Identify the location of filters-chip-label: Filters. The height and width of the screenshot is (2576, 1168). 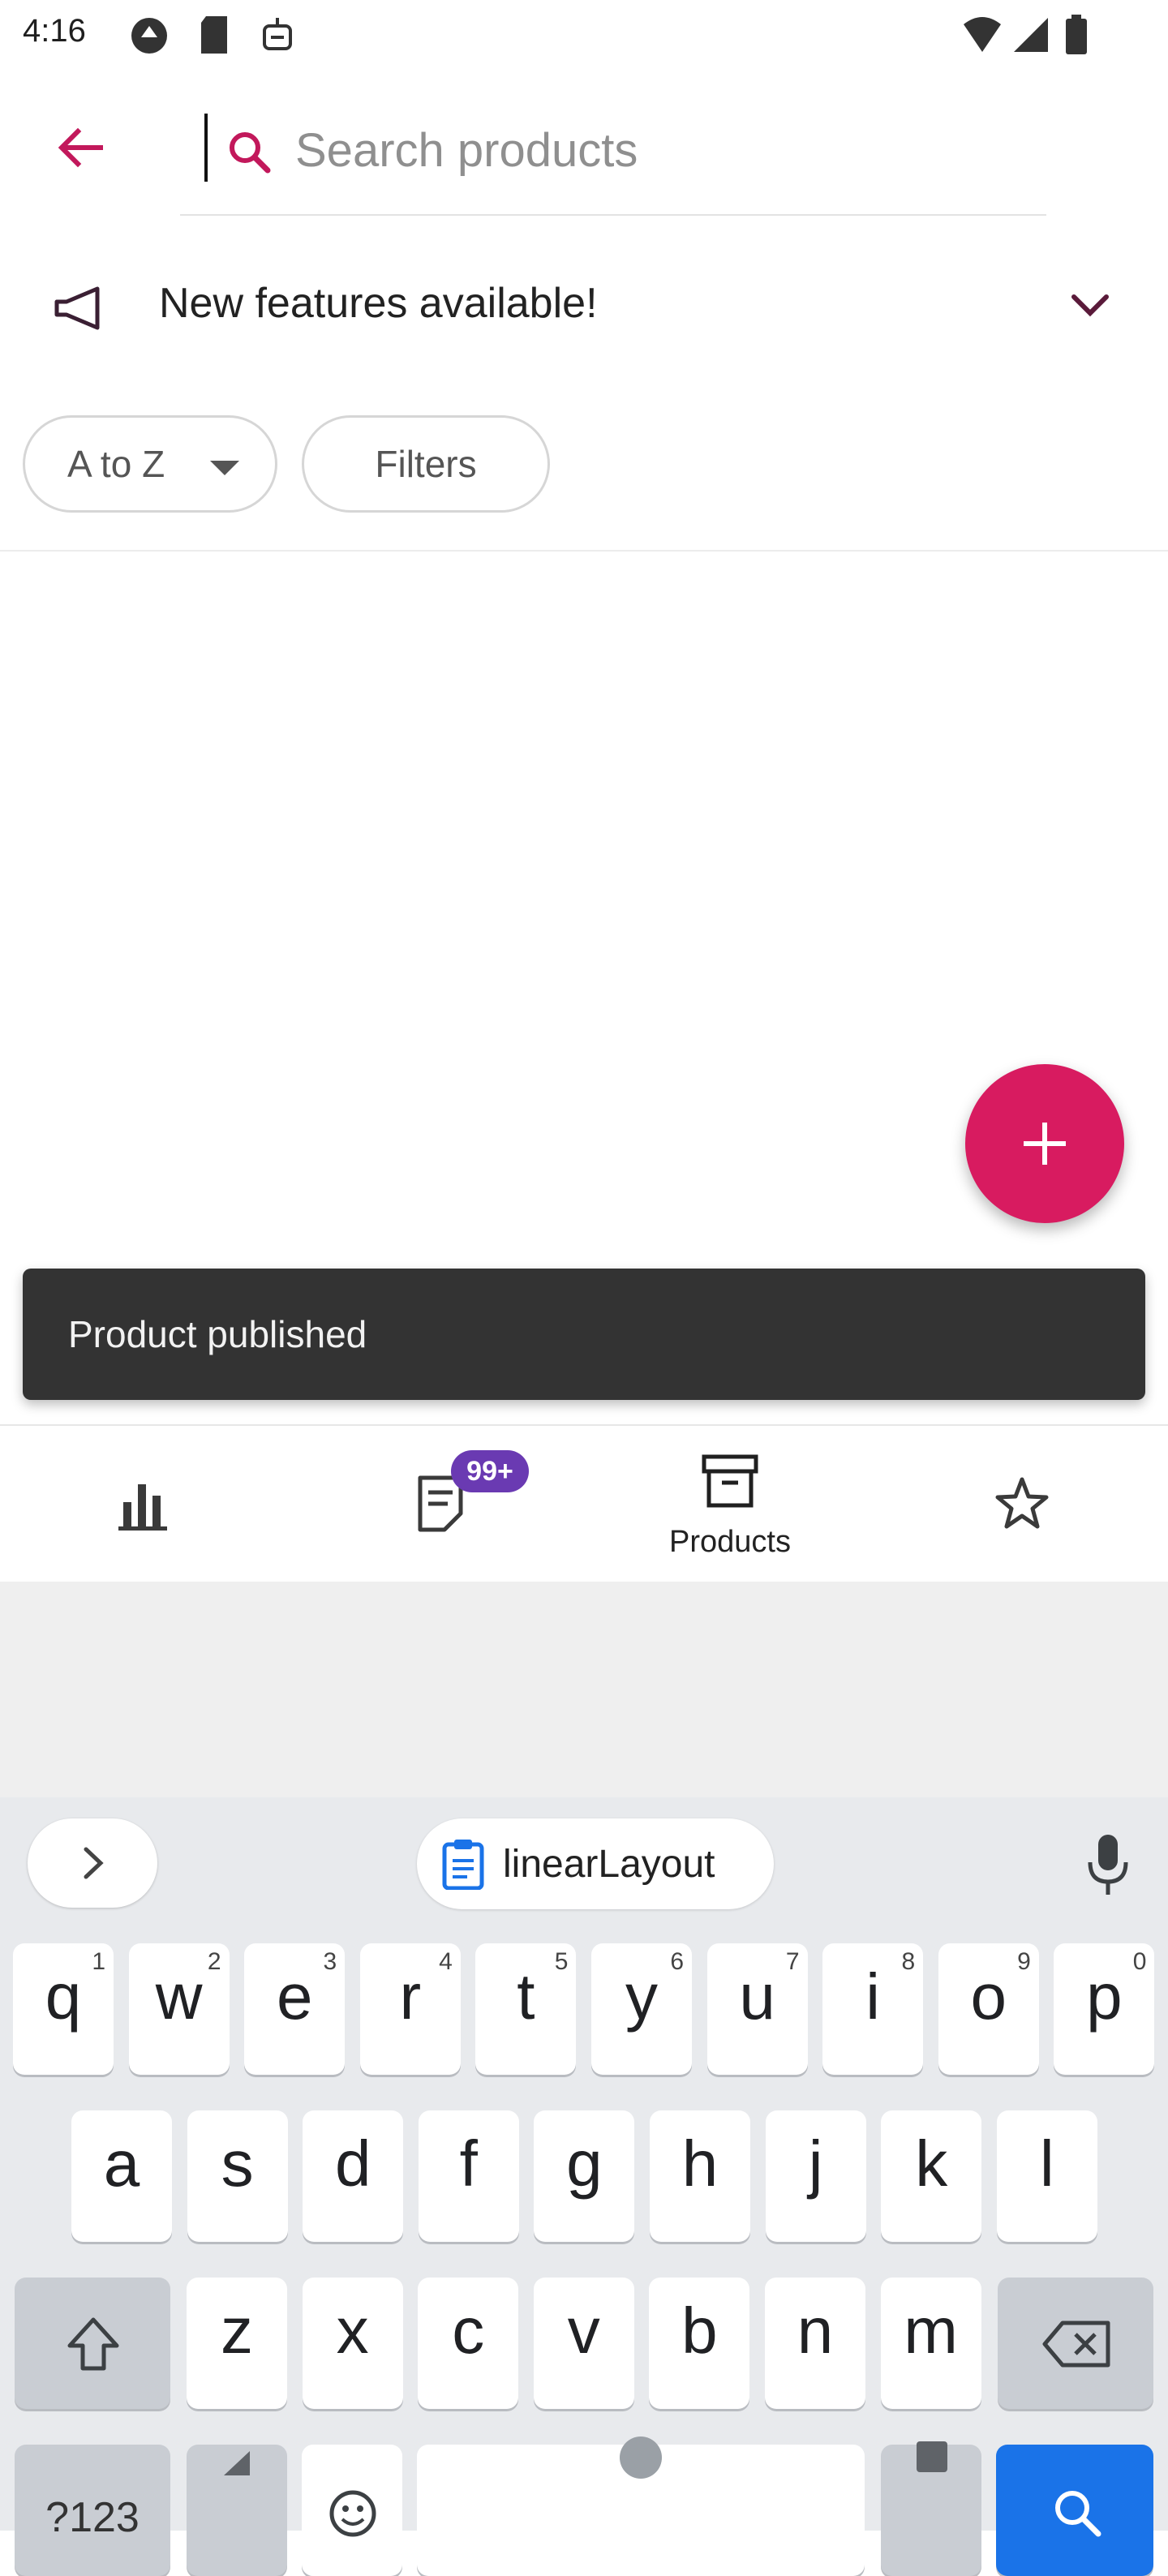
(426, 464).